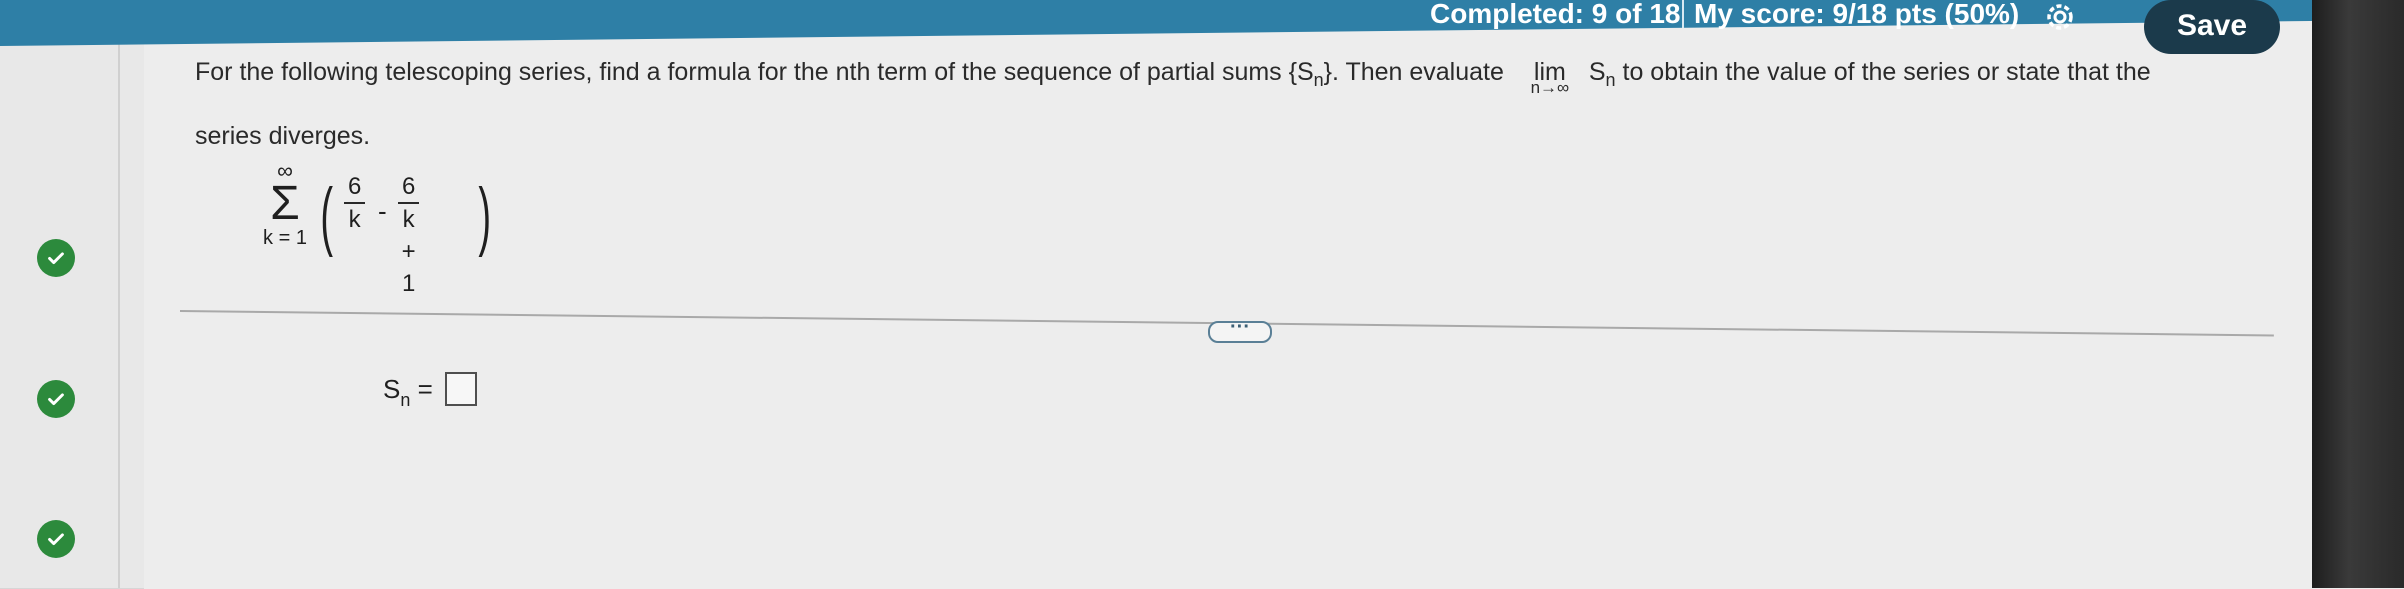 The image size is (2404, 589). I want to click on left-paren: (, so click(326, 215).